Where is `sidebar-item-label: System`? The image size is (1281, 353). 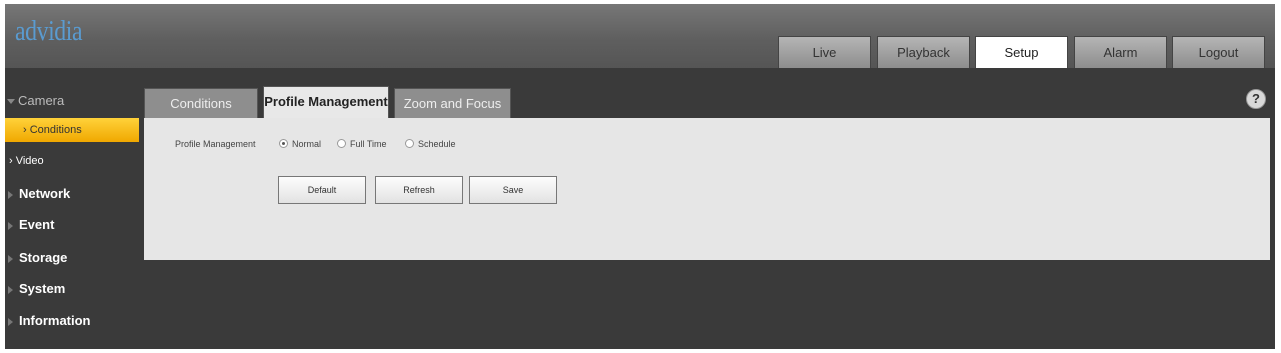
sidebar-item-label: System is located at coordinates (42, 288).